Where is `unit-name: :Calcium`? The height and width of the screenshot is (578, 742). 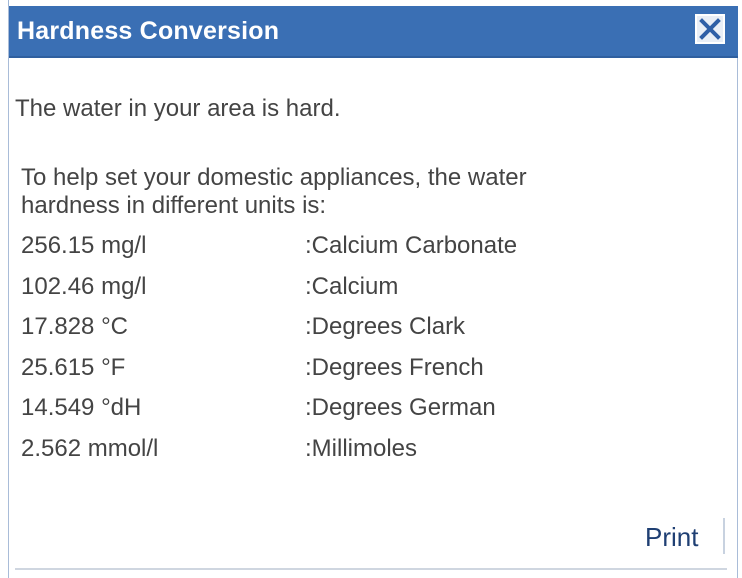 unit-name: :Calcium is located at coordinates (352, 286).